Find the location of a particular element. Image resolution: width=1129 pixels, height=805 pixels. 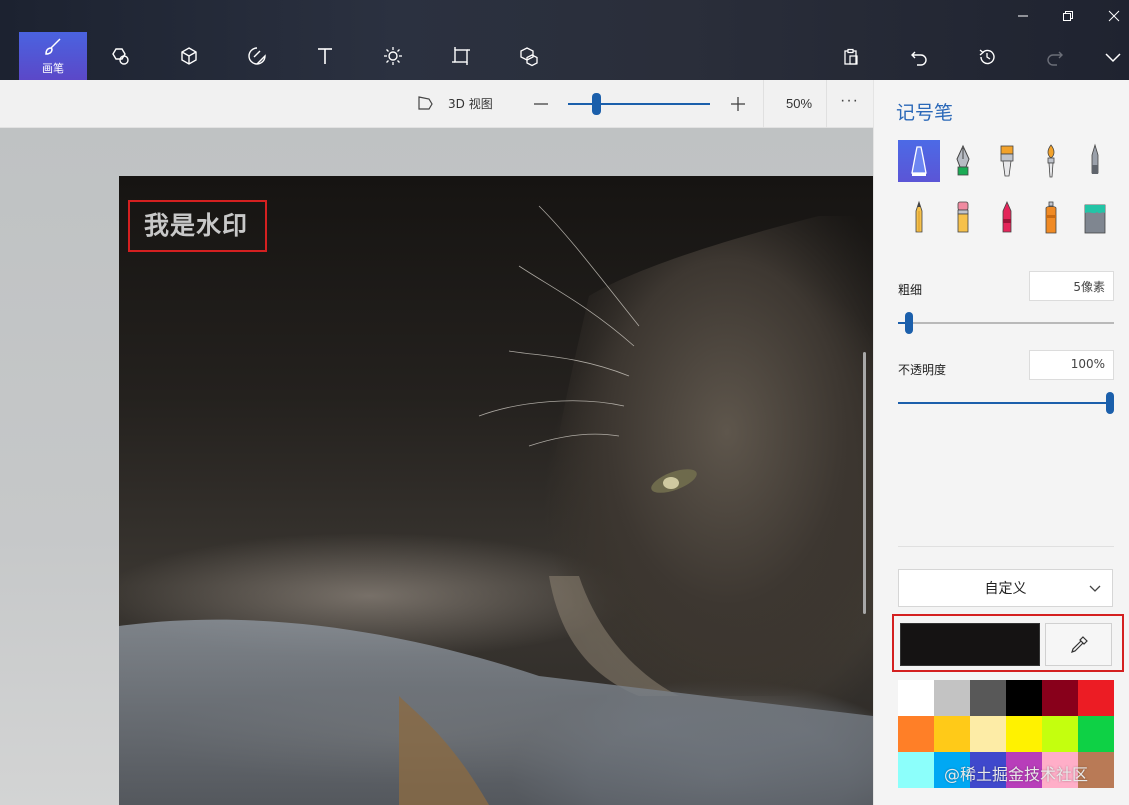

site-watermark: @稀土掘金技术社区 is located at coordinates (1016, 774).